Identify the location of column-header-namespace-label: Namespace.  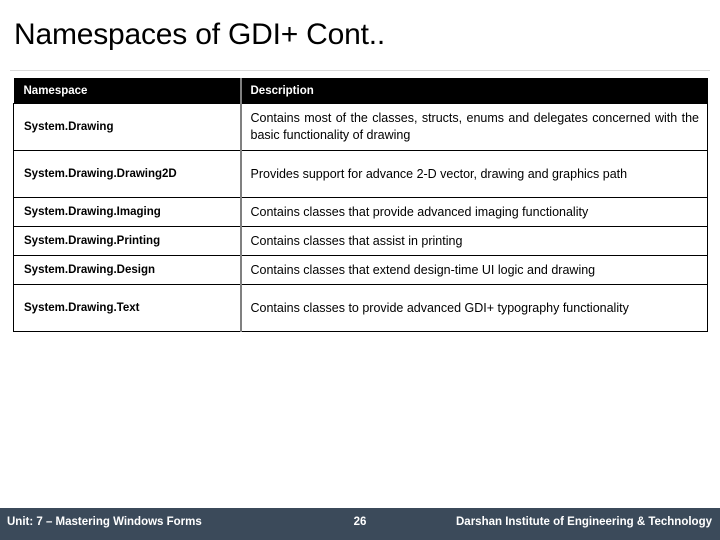
(55, 90).